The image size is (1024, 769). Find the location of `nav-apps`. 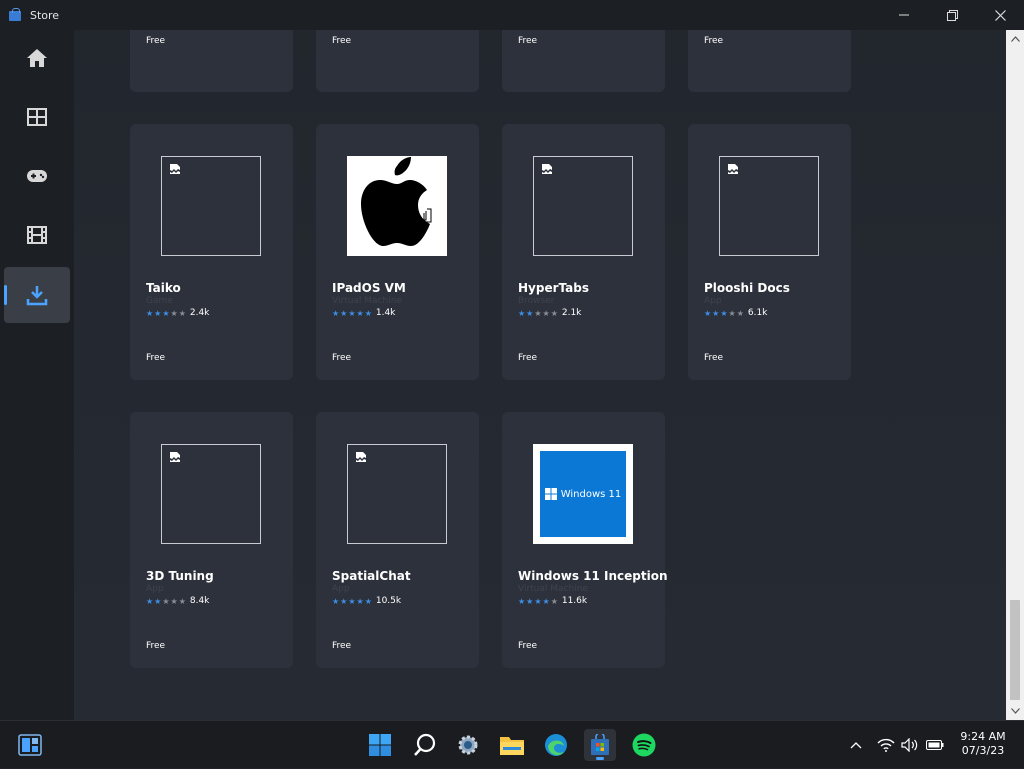

nav-apps is located at coordinates (37, 117).